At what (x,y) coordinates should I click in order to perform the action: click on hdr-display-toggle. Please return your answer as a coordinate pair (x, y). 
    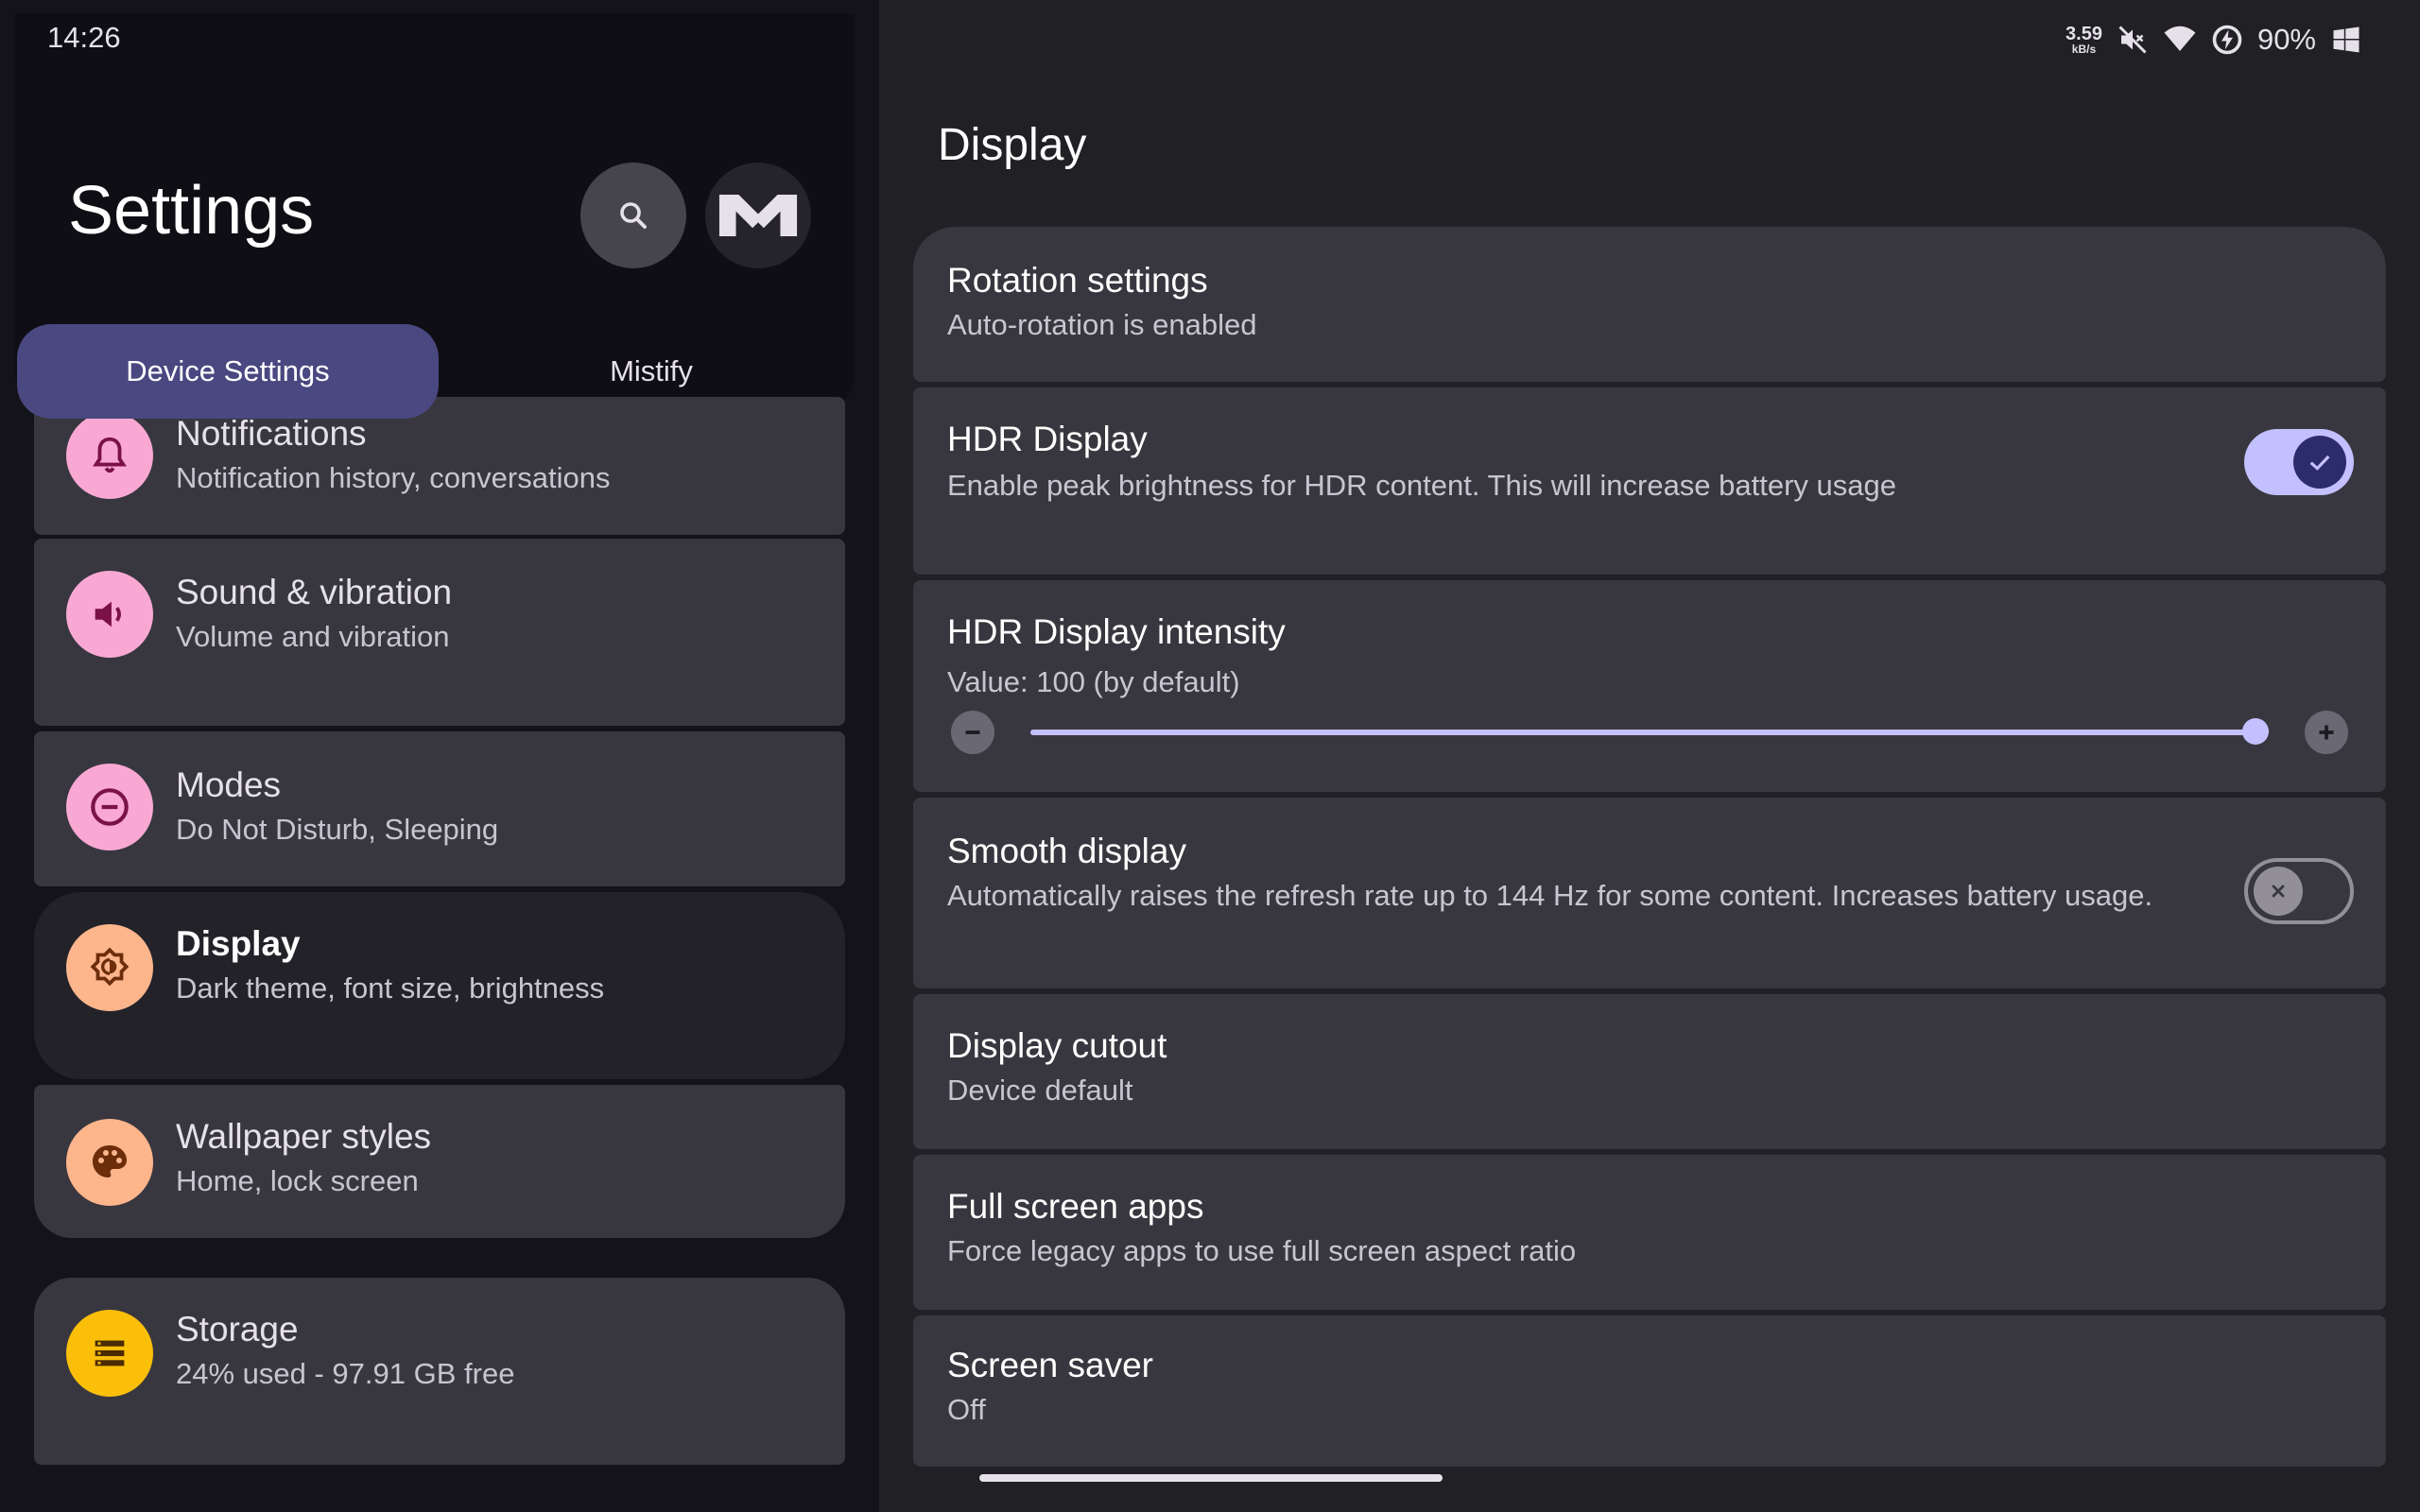
    Looking at the image, I should click on (2299, 462).